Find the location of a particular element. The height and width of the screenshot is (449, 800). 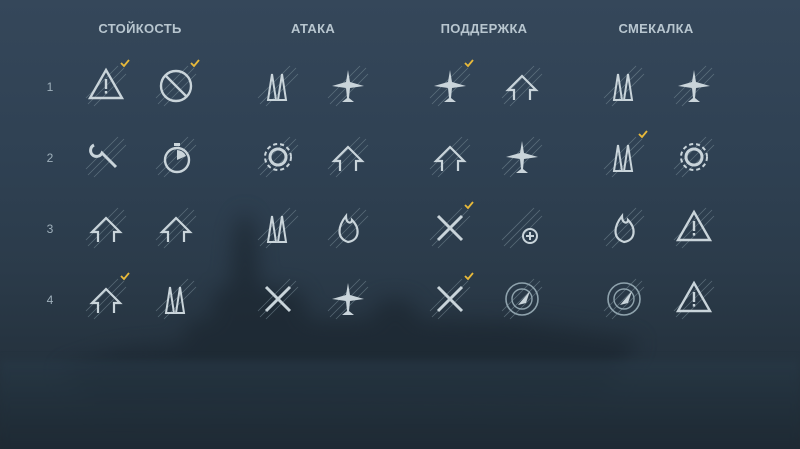

grease-the-gears-icon is located at coordinates (278, 157).